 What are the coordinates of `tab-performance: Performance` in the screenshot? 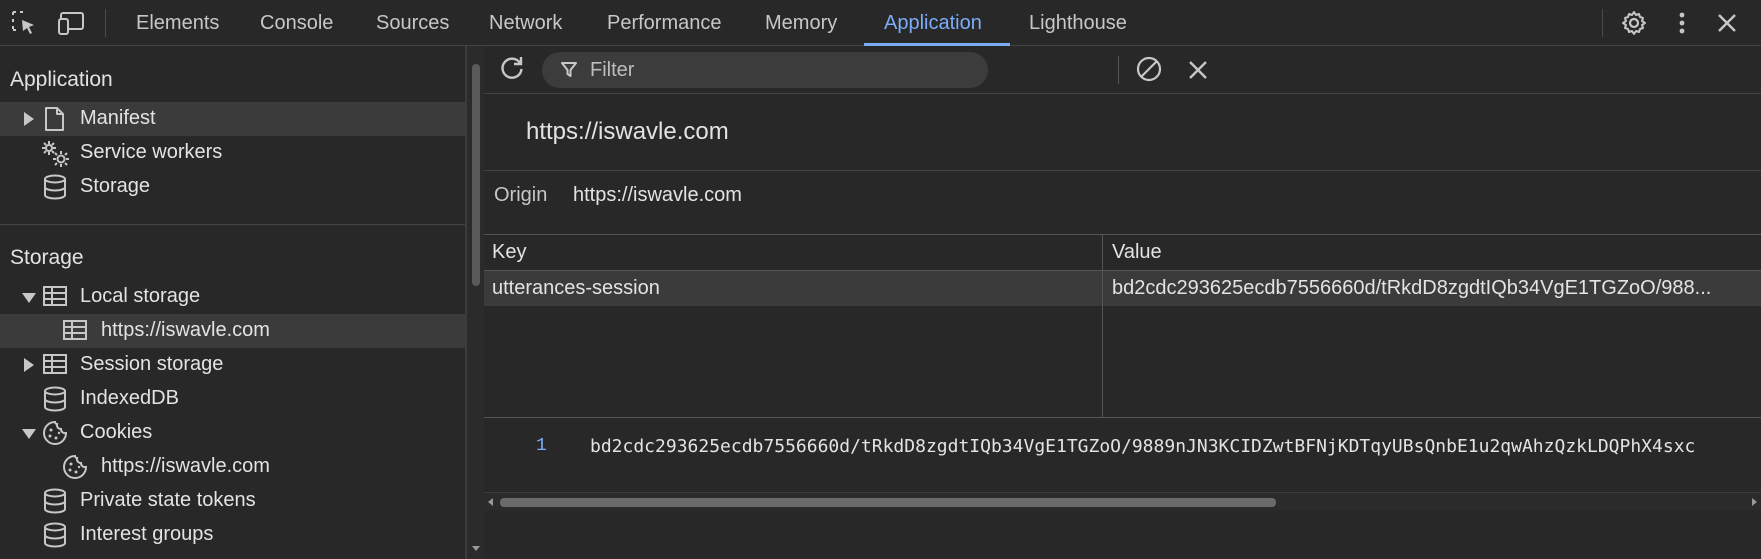 It's located at (664, 23).